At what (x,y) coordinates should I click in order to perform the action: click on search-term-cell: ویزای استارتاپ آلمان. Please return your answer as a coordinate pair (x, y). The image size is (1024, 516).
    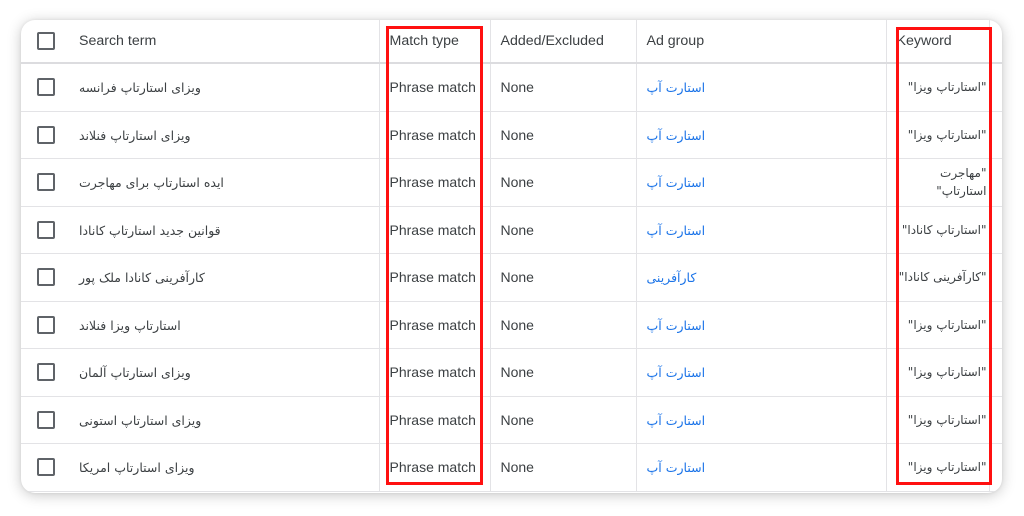
    Looking at the image, I should click on (223, 372).